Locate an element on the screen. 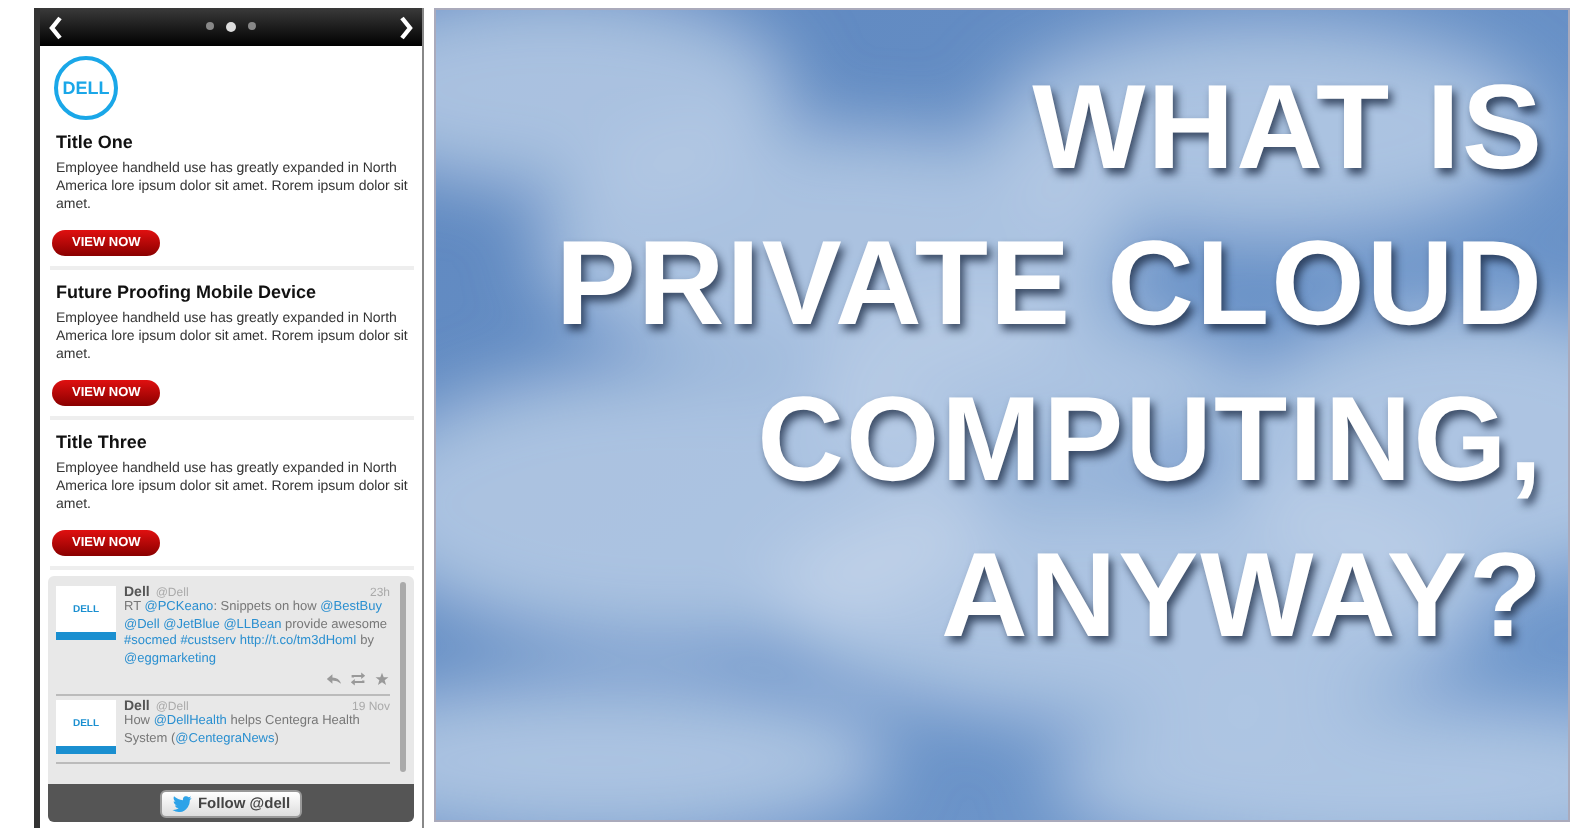  logo: DELL is located at coordinates (86, 88).